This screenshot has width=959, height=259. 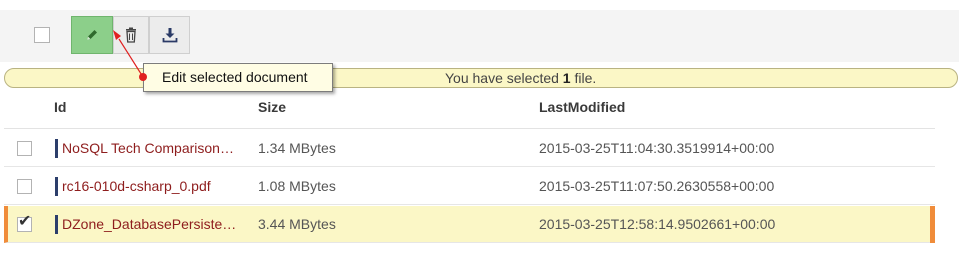 I want to click on selection-status: You have selected 1 file., so click(x=520, y=78).